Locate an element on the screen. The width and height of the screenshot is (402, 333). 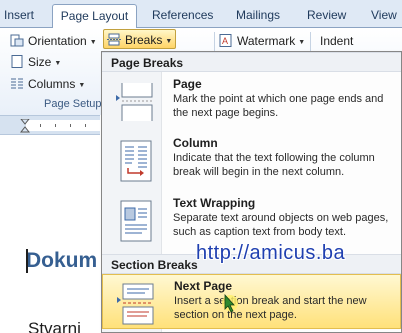
document-body-text: Stvarni is located at coordinates (54, 326).